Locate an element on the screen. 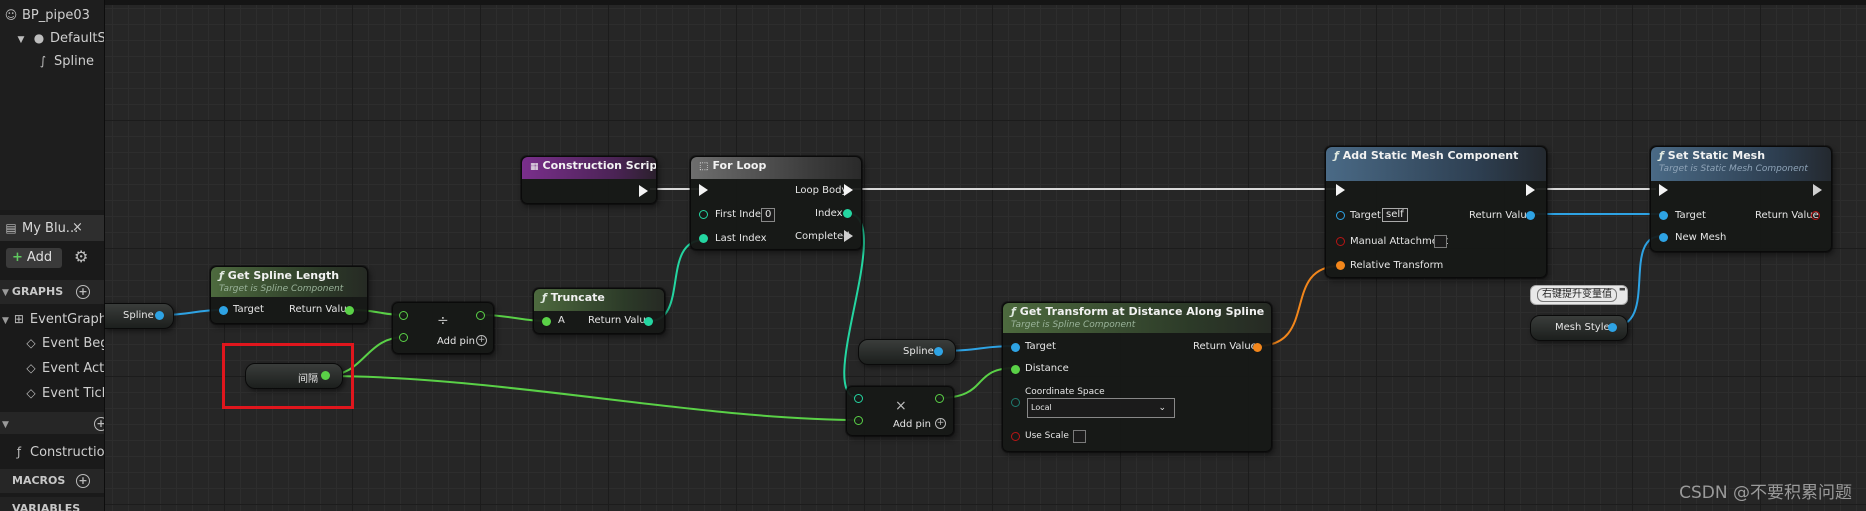 This screenshot has height=511, width=1866. pin-comment-icon: ▬ is located at coordinates (1622, 289).